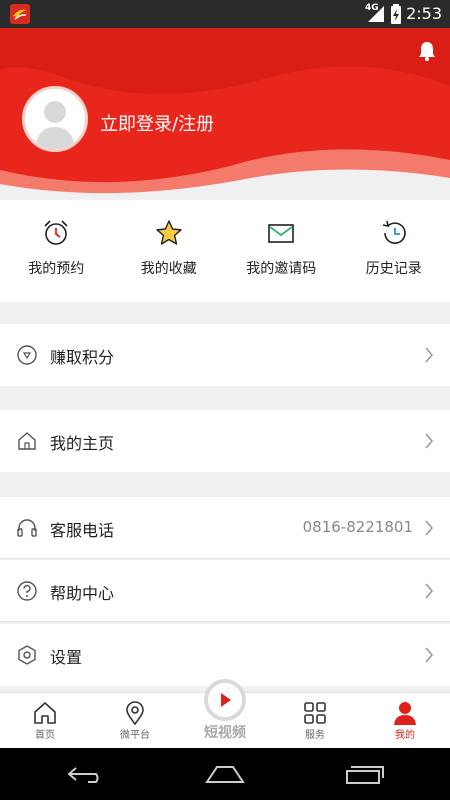  What do you see at coordinates (225, 355) in the screenshot?
I see `menu-item-earn-points: 赚取积分` at bounding box center [225, 355].